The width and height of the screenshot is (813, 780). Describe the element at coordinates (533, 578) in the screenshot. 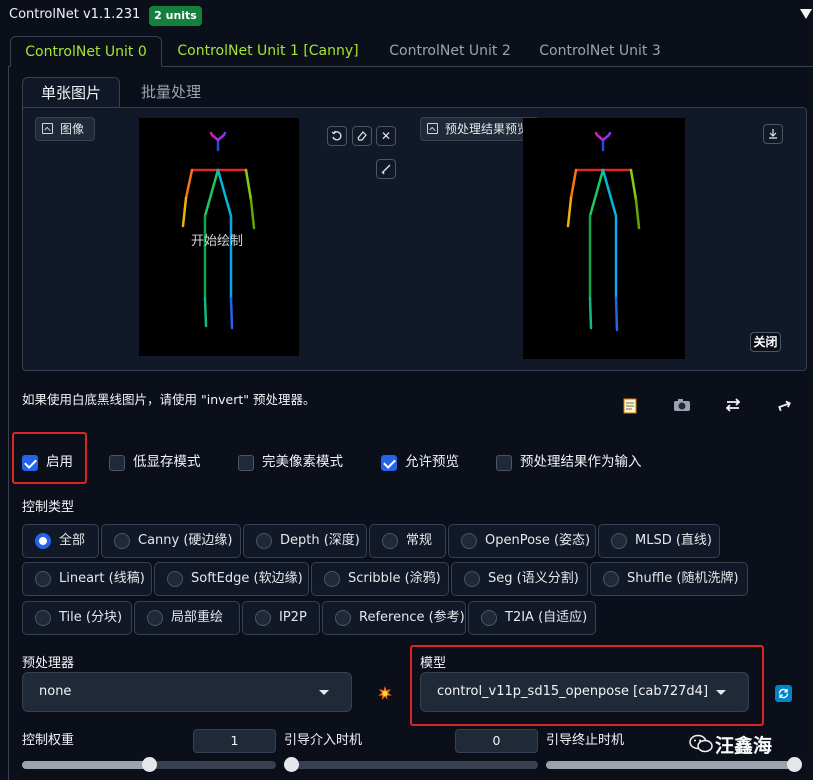

I see `chip-label: Seg (语义分割)` at that location.